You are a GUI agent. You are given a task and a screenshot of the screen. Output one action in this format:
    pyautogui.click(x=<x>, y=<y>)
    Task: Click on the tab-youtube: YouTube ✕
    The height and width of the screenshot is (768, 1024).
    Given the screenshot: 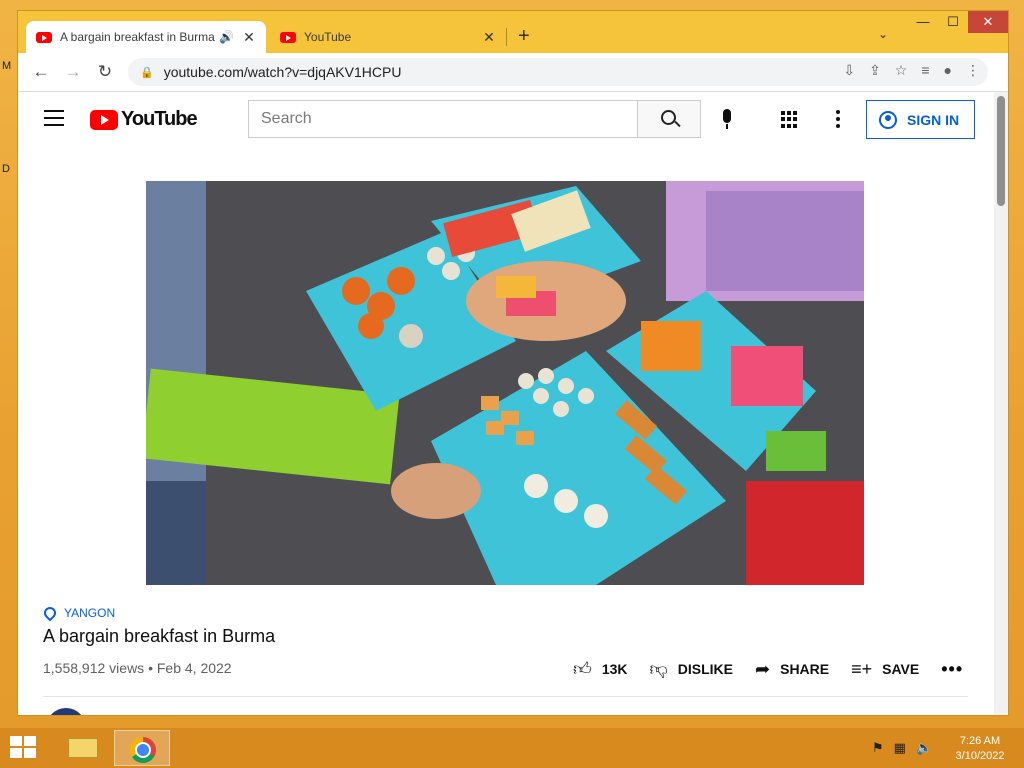 What is the action you would take?
    pyautogui.click(x=388, y=37)
    